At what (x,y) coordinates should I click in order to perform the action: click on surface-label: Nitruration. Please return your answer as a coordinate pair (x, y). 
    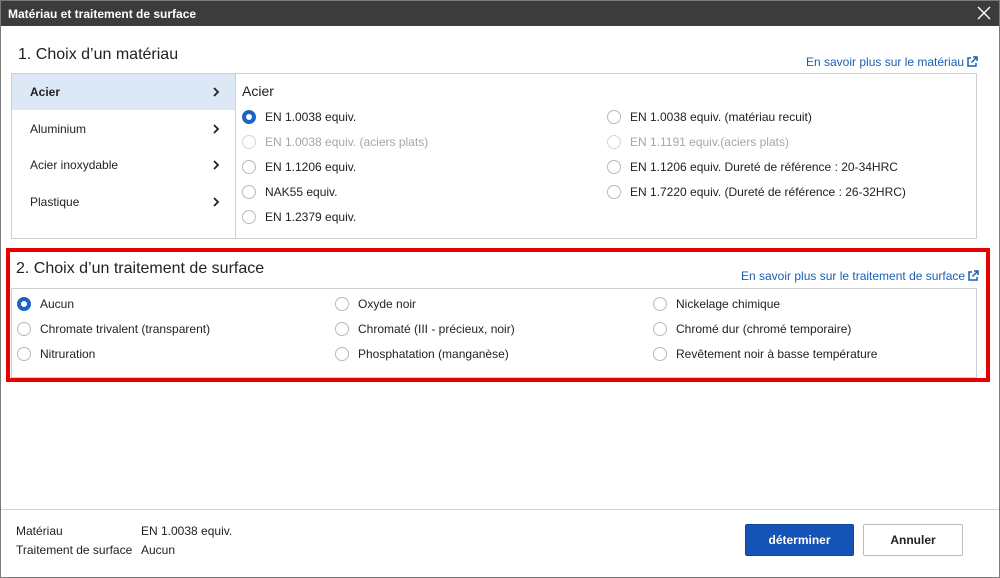
    Looking at the image, I should click on (68, 354).